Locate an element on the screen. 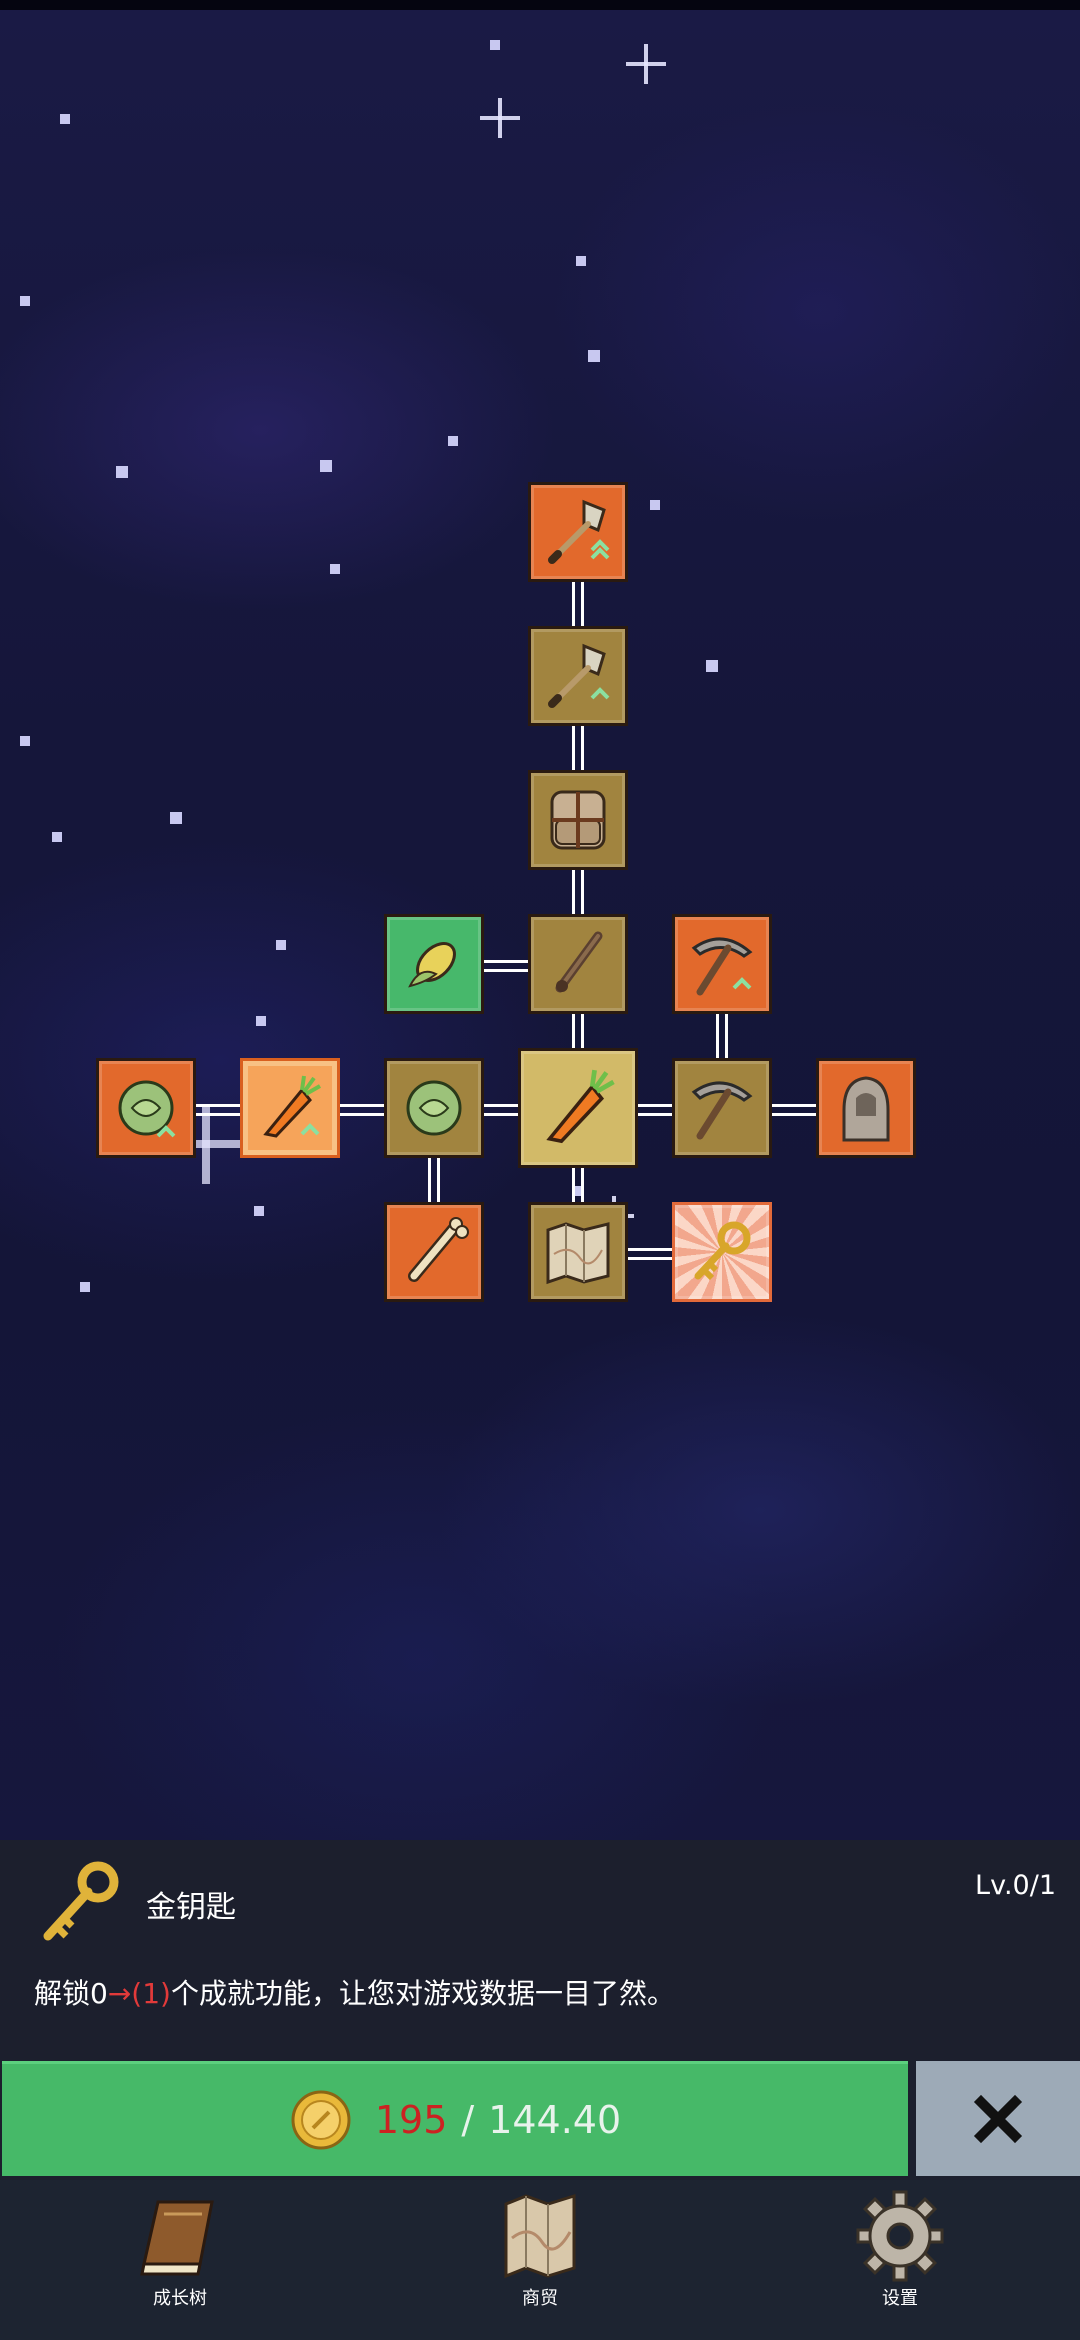 Image resolution: width=1080 pixels, height=2340 pixels. nav-item-trade: 商贸 is located at coordinates (540, 2263).